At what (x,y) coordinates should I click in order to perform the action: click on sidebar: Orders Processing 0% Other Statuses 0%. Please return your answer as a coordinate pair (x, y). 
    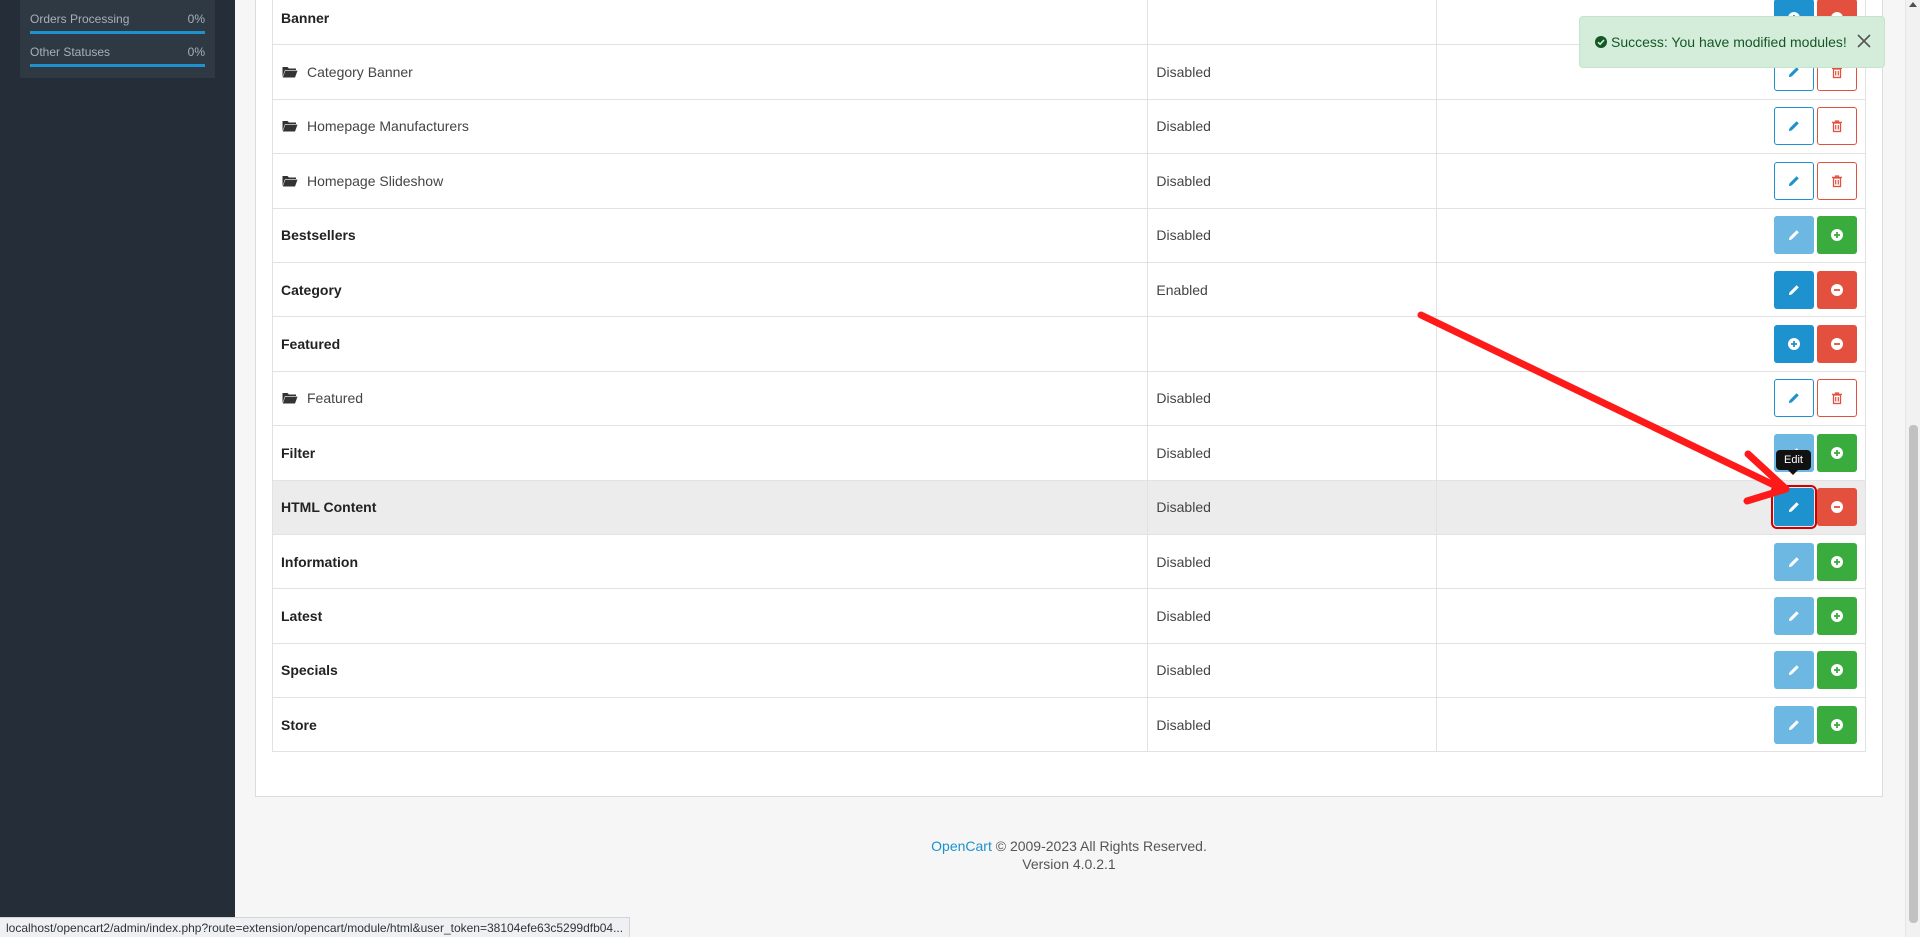
    Looking at the image, I should click on (117, 468).